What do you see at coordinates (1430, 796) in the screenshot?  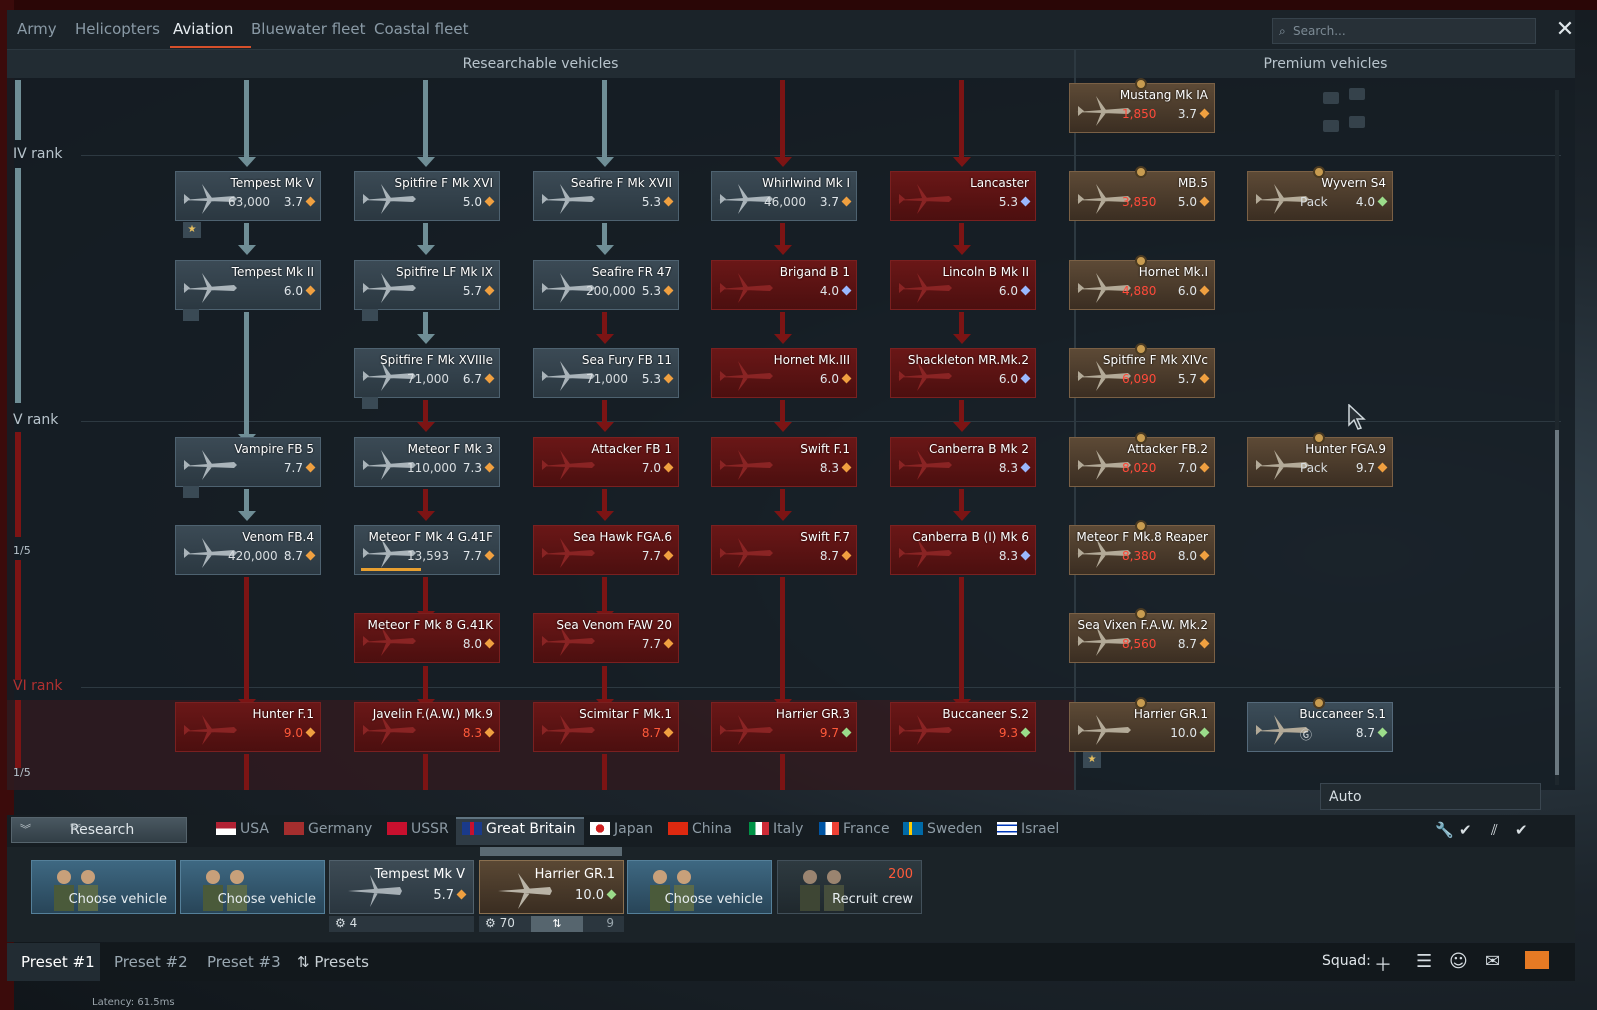 I see `crew-auto-select: Auto ⌄` at bounding box center [1430, 796].